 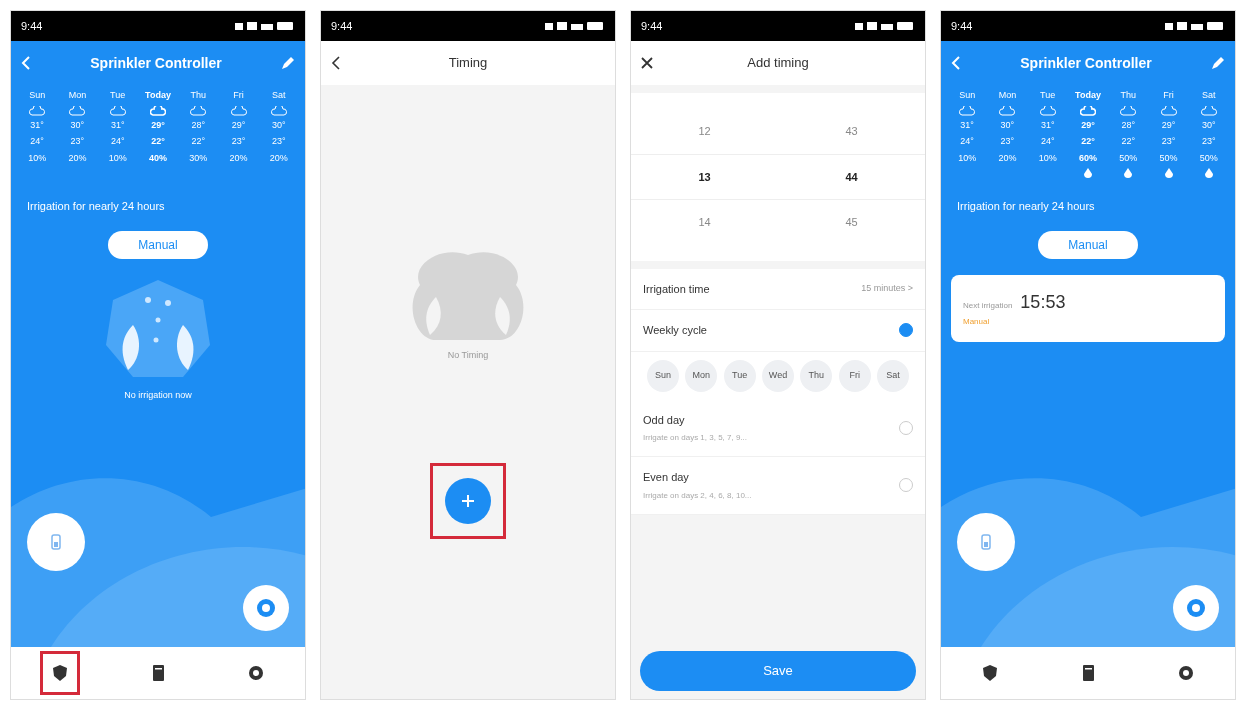 What do you see at coordinates (1128, 125) in the screenshot?
I see `high-temp: 28°` at bounding box center [1128, 125].